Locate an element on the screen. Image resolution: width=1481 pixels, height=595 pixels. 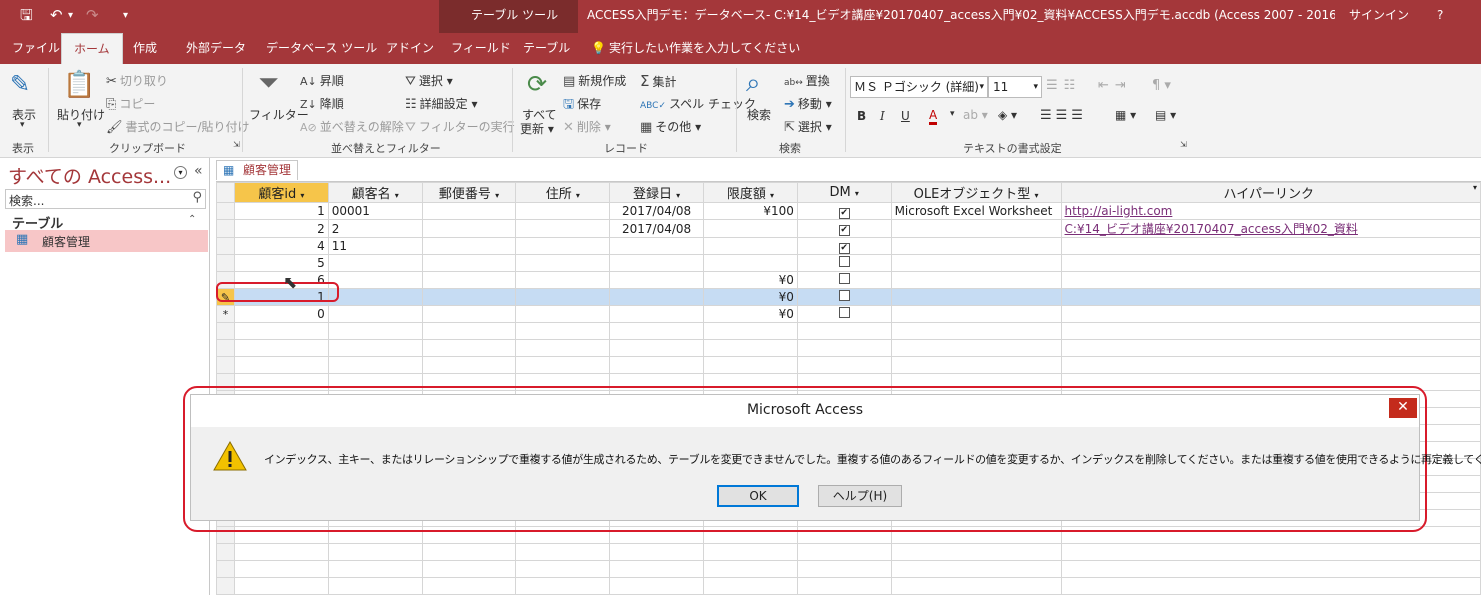
collapse-pane-icon: « is located at coordinates (198, 171).